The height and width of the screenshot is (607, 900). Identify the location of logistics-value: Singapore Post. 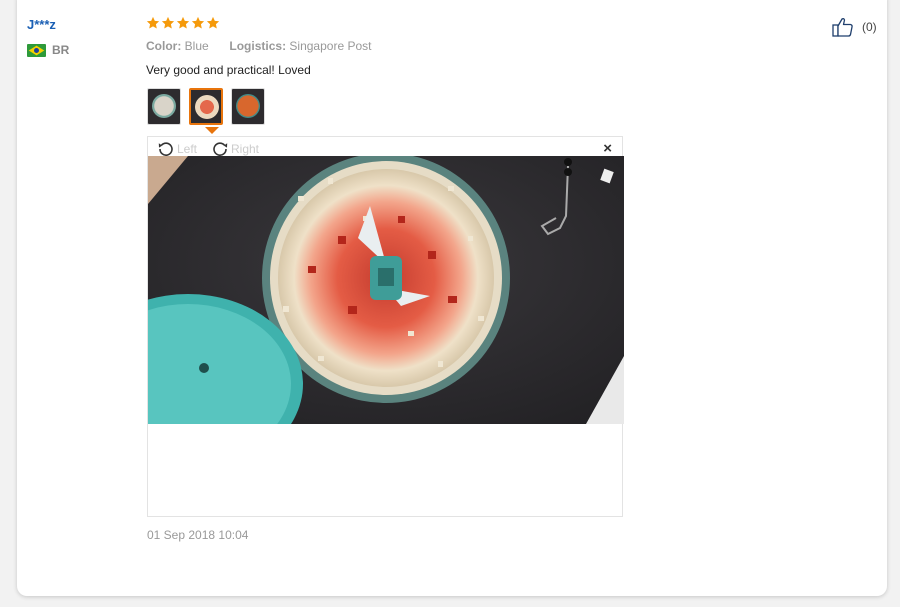
(330, 46).